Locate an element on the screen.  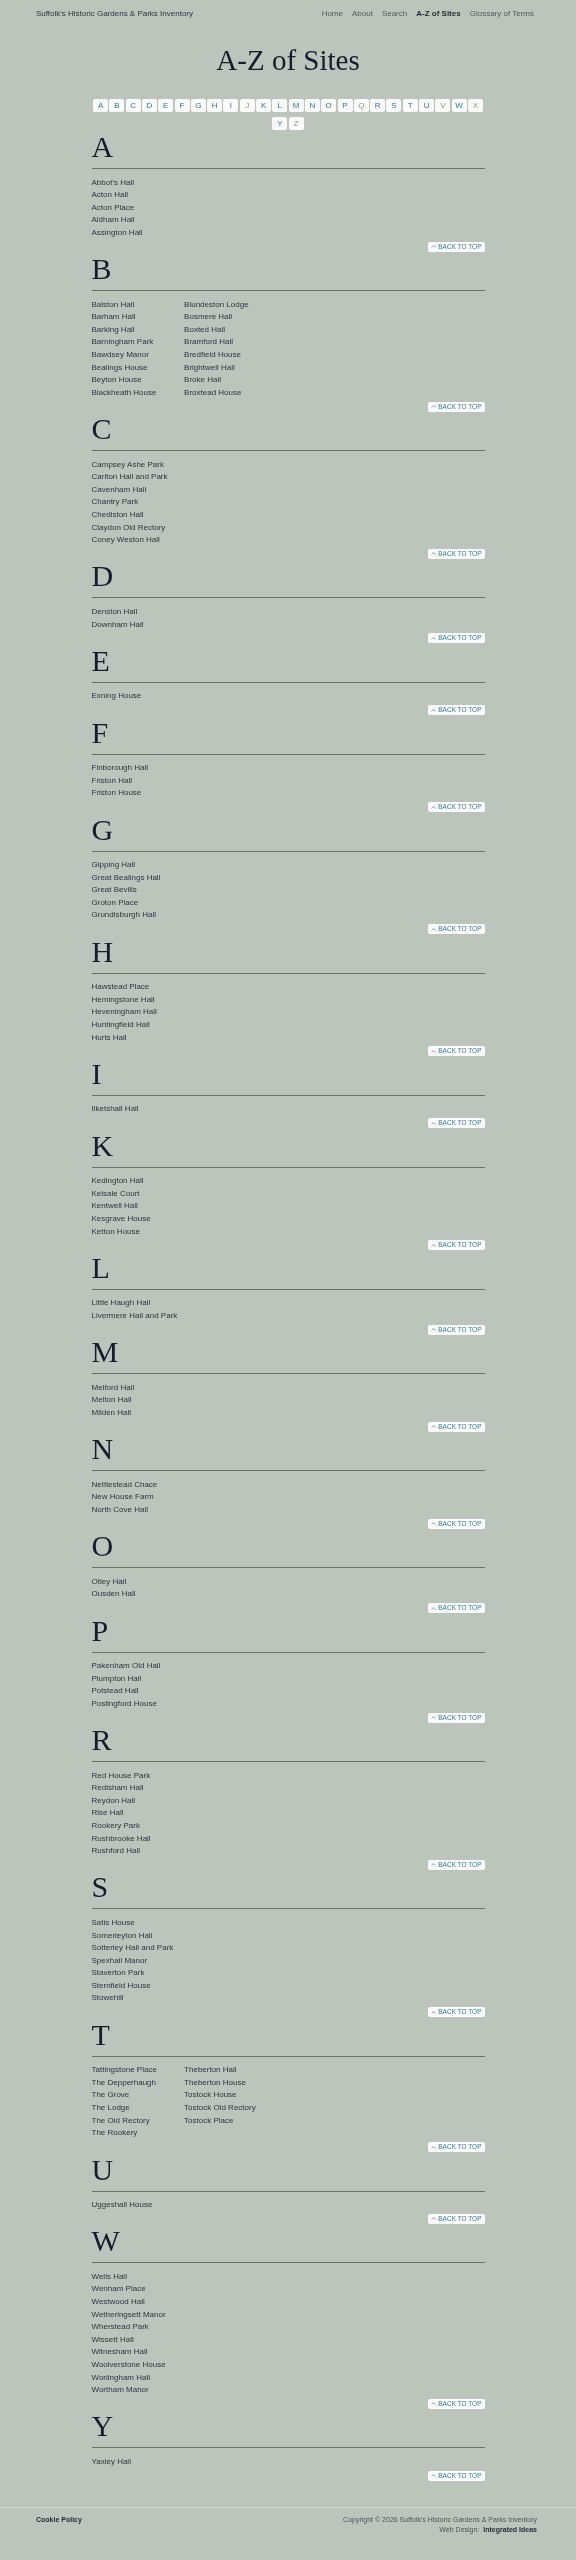
site-link: Friston House is located at coordinates (116, 793).